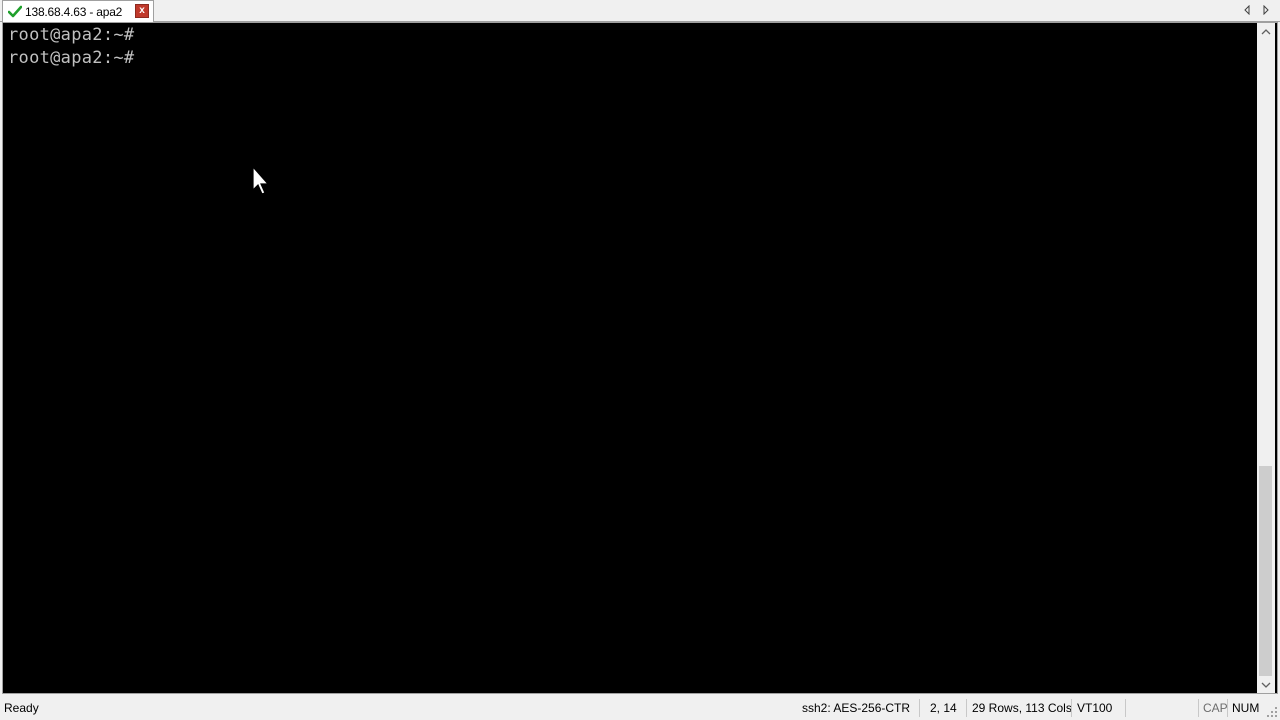  What do you see at coordinates (1246, 708) in the screenshot?
I see `status-num-lock: NUM` at bounding box center [1246, 708].